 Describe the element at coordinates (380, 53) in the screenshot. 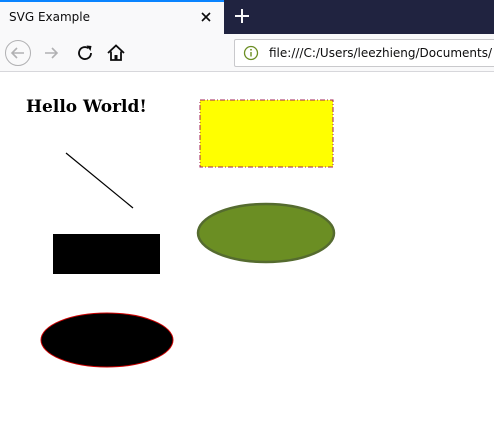

I see `url-text: file:///C:/Users/leezhieng/Documents/` at that location.